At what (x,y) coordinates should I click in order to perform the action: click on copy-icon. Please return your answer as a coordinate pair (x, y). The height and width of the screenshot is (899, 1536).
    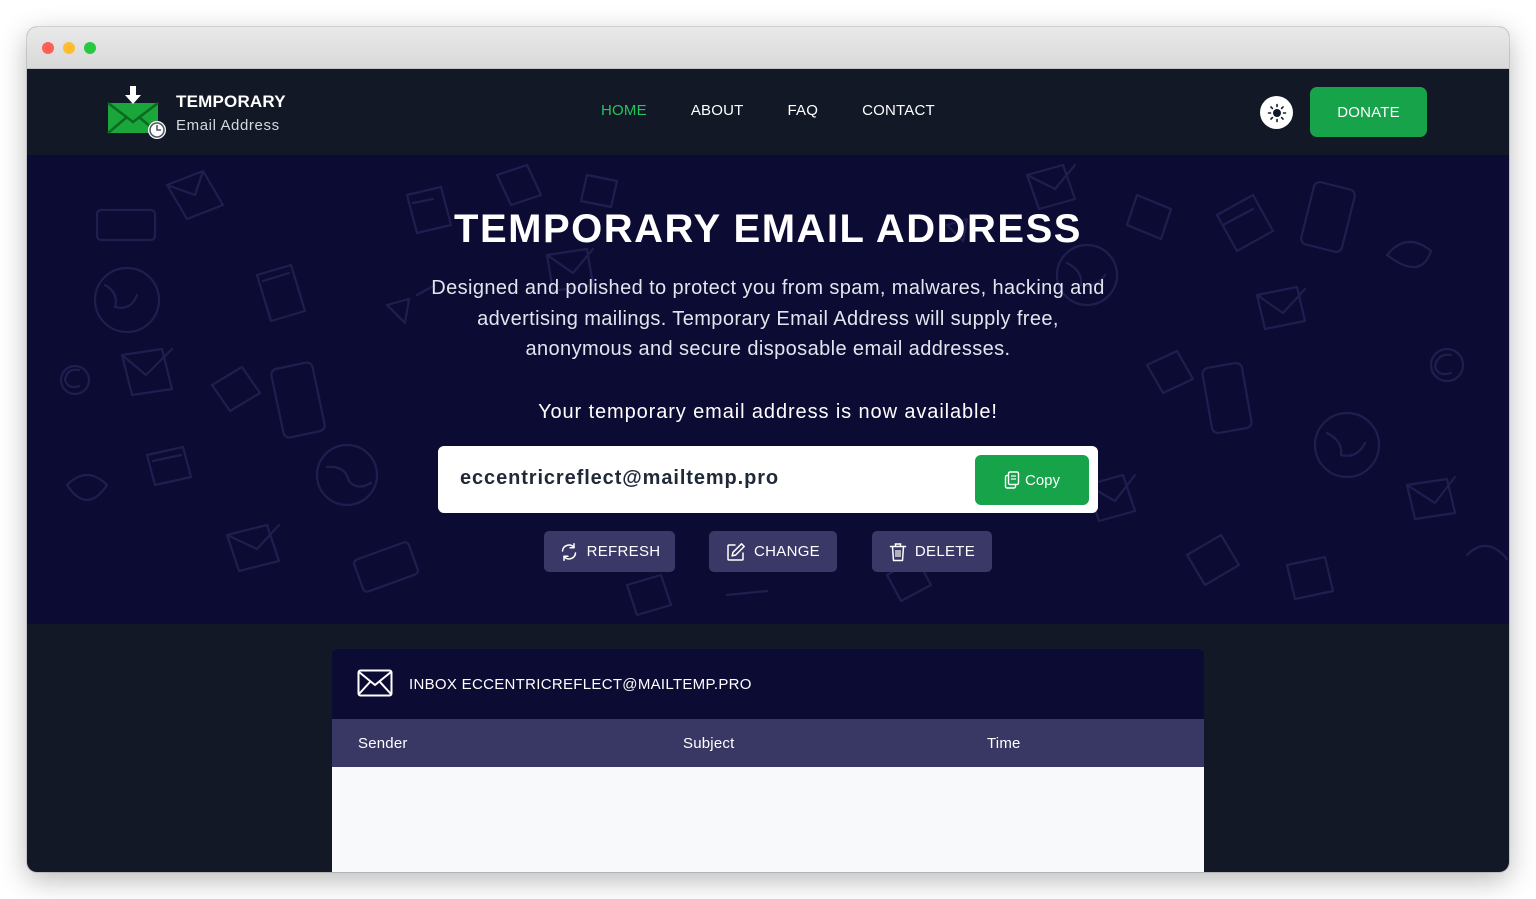
    Looking at the image, I should click on (1012, 480).